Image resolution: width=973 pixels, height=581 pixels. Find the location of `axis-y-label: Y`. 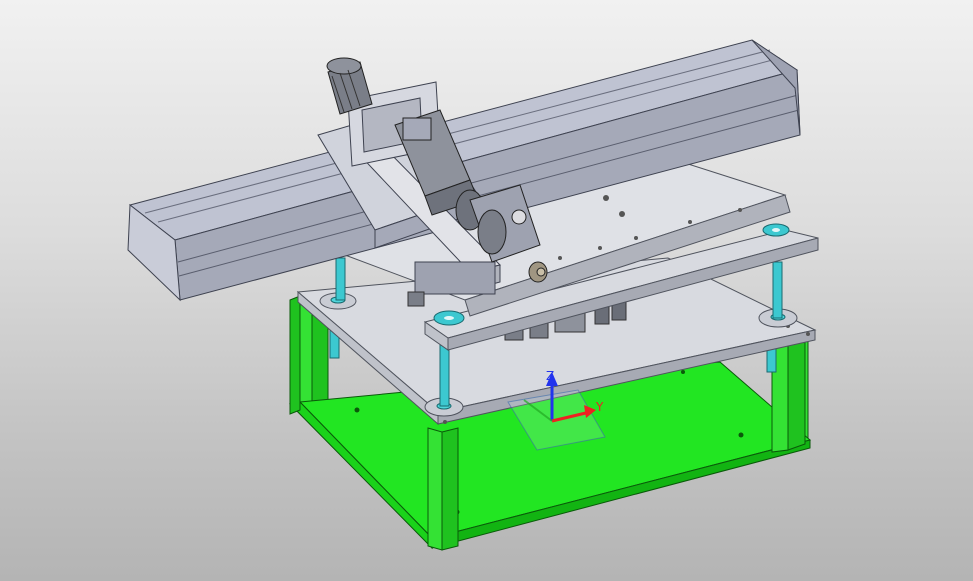

axis-y-label: Y is located at coordinates (599, 407).